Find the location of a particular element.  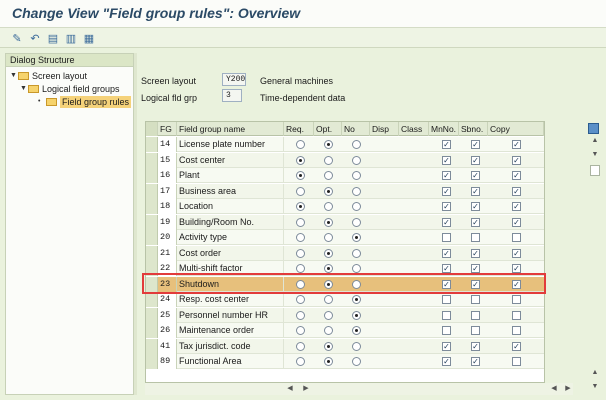

table-row: 24 Resp. cost center is located at coordinates (345, 299).